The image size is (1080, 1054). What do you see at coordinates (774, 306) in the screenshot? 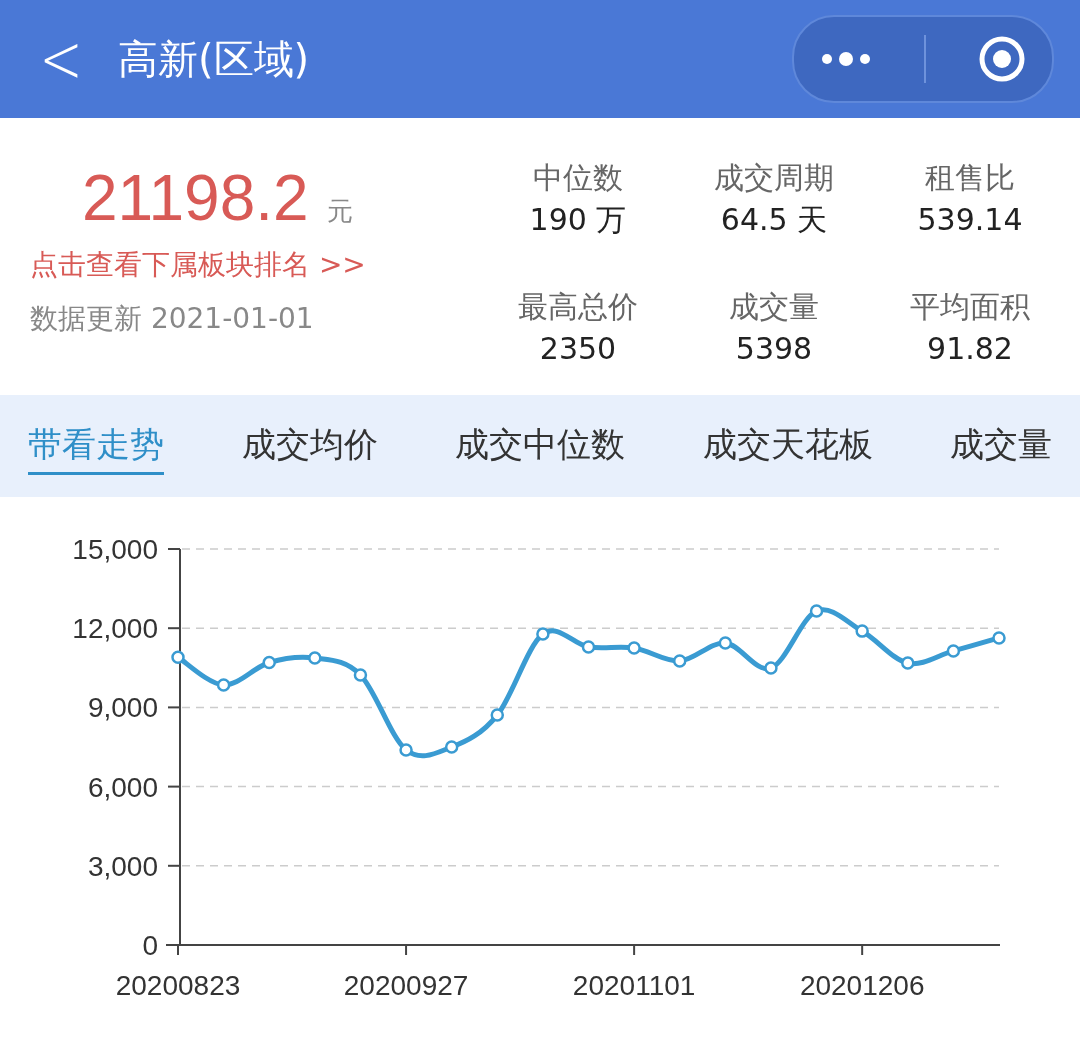
I see `stat-label: 成交量` at bounding box center [774, 306].